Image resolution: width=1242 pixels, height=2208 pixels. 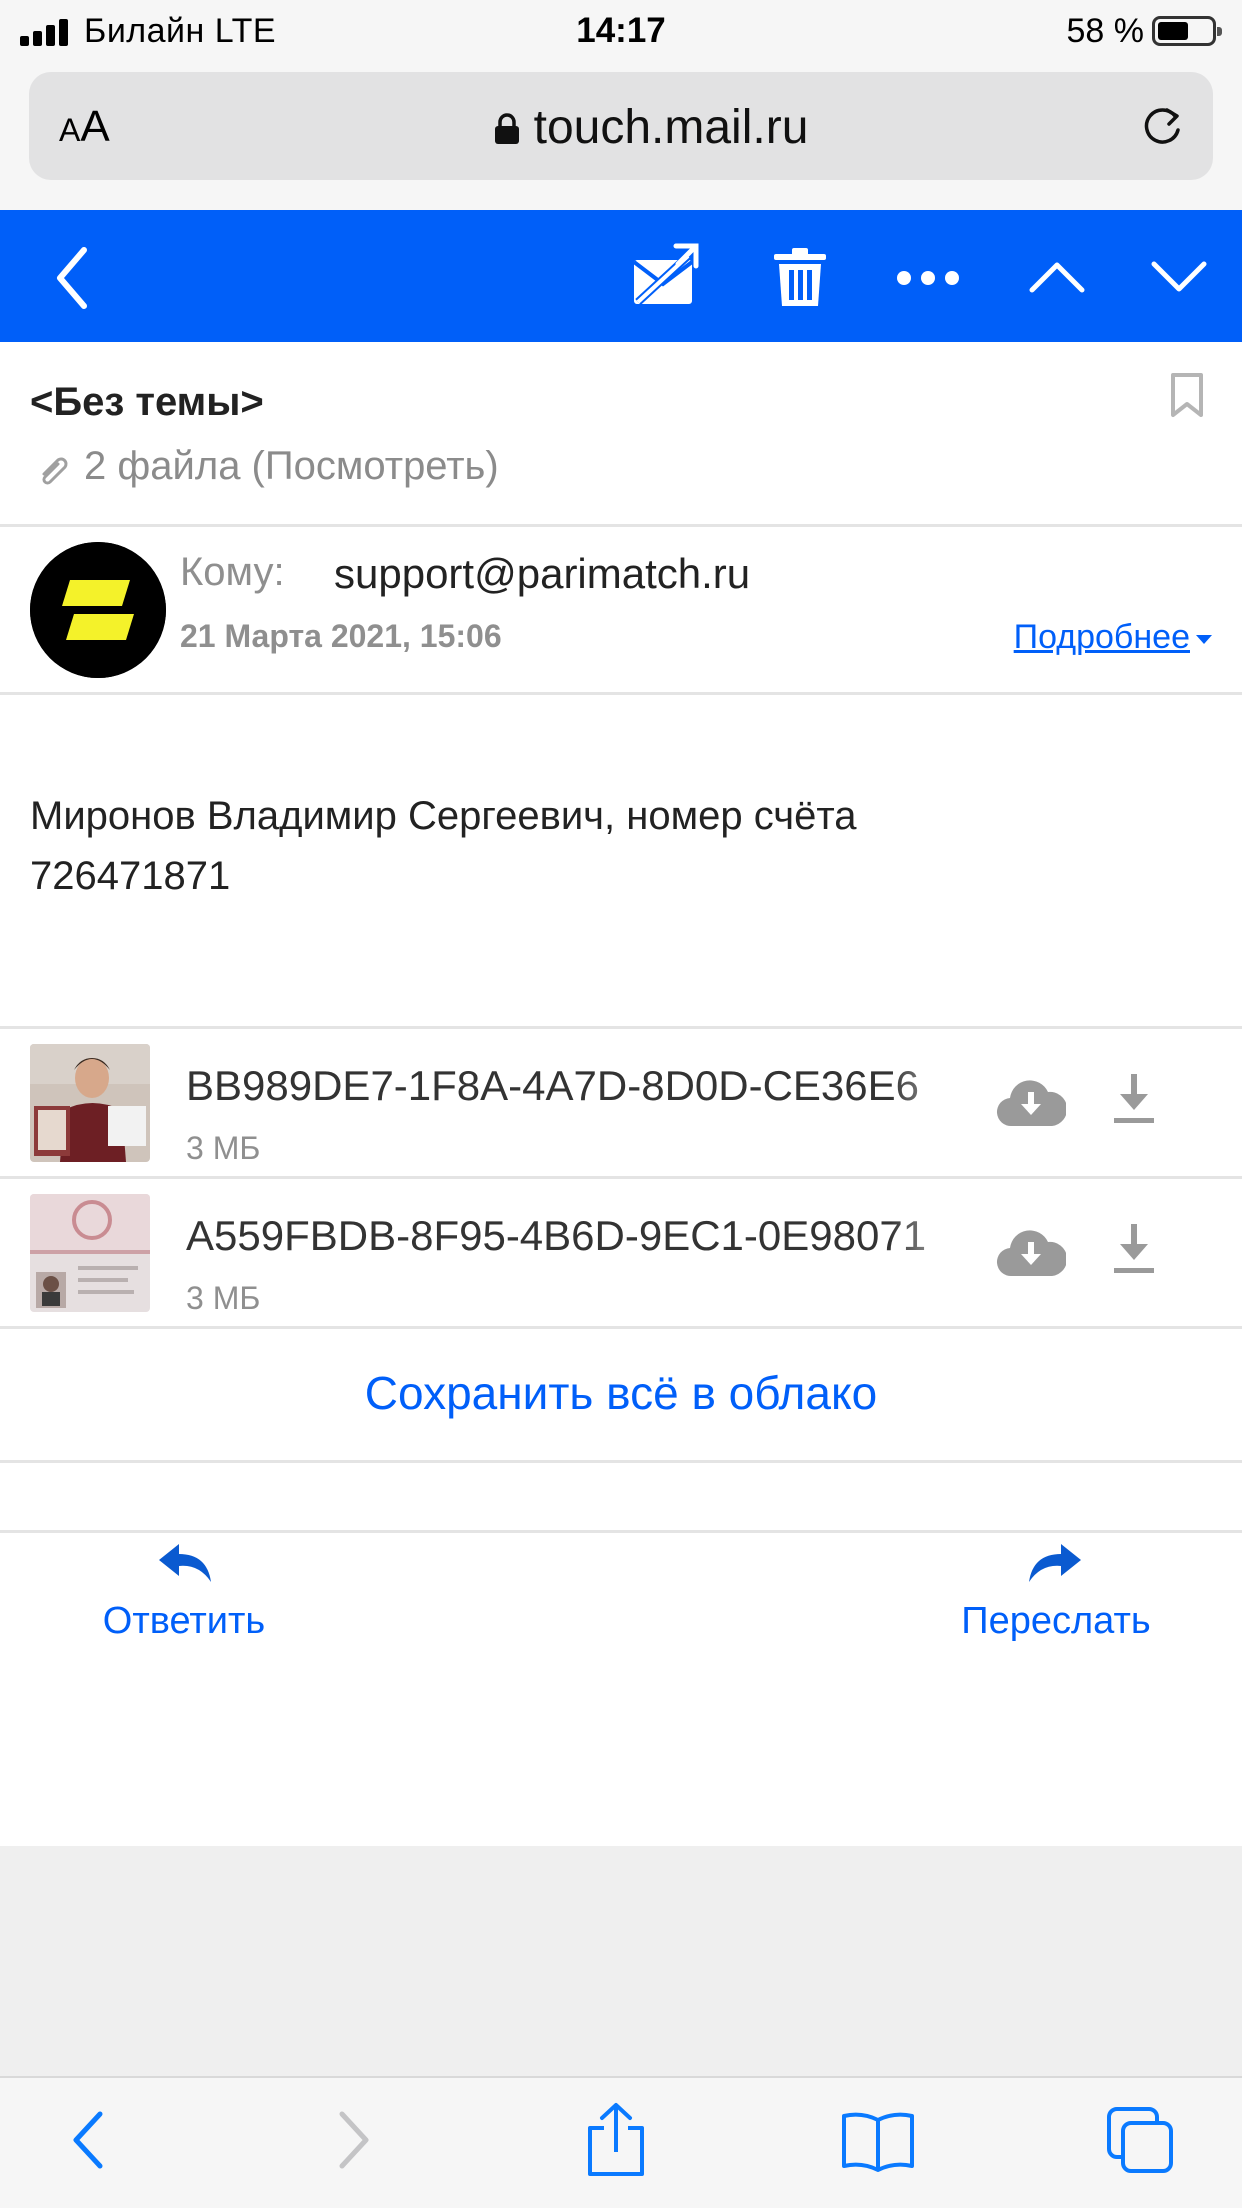 I want to click on reload-icon, so click(x=1162, y=127).